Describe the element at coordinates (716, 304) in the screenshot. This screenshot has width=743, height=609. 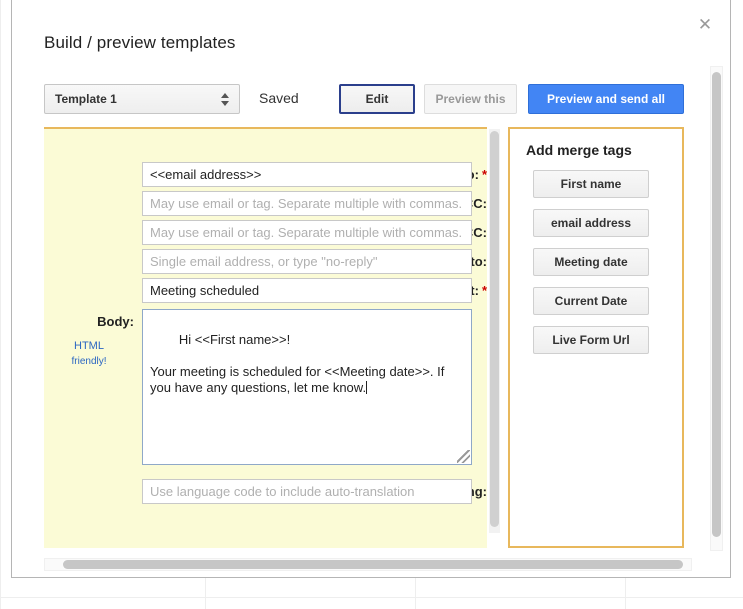
I see `dialog-vertical-scrollbar-thumb` at that location.